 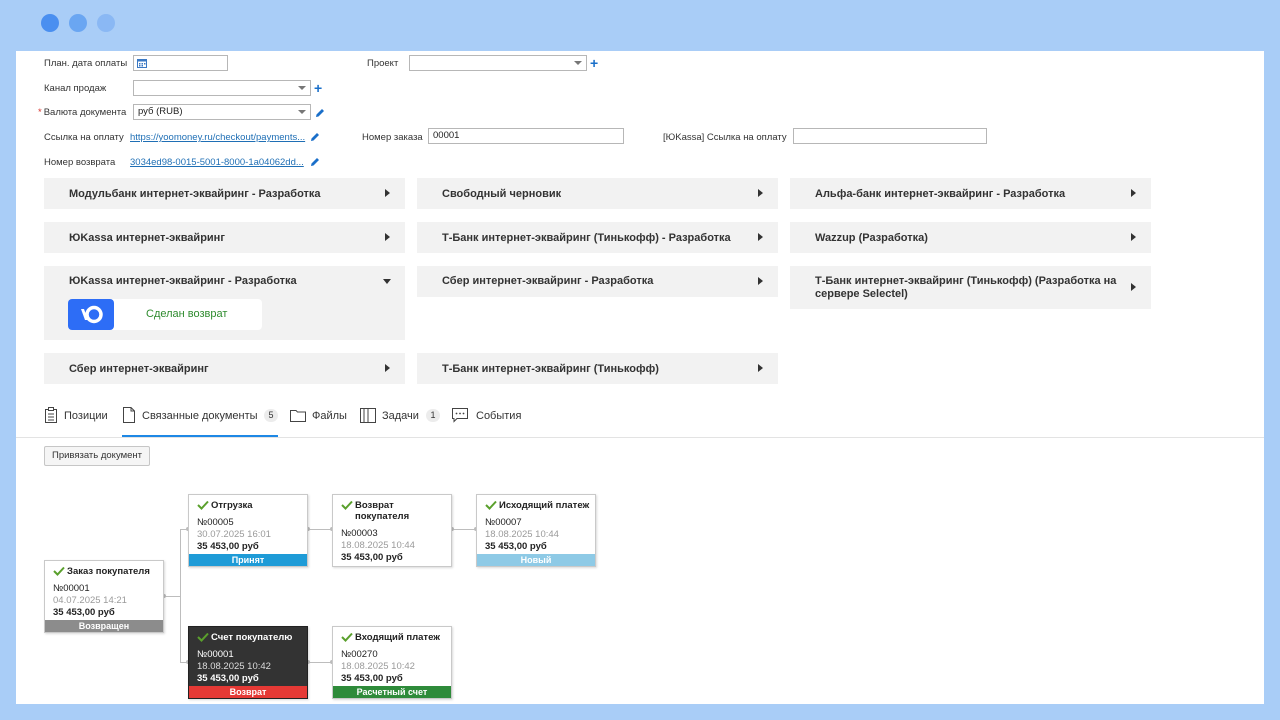 I want to click on doc-title: Возврат покупателя, so click(x=382, y=511).